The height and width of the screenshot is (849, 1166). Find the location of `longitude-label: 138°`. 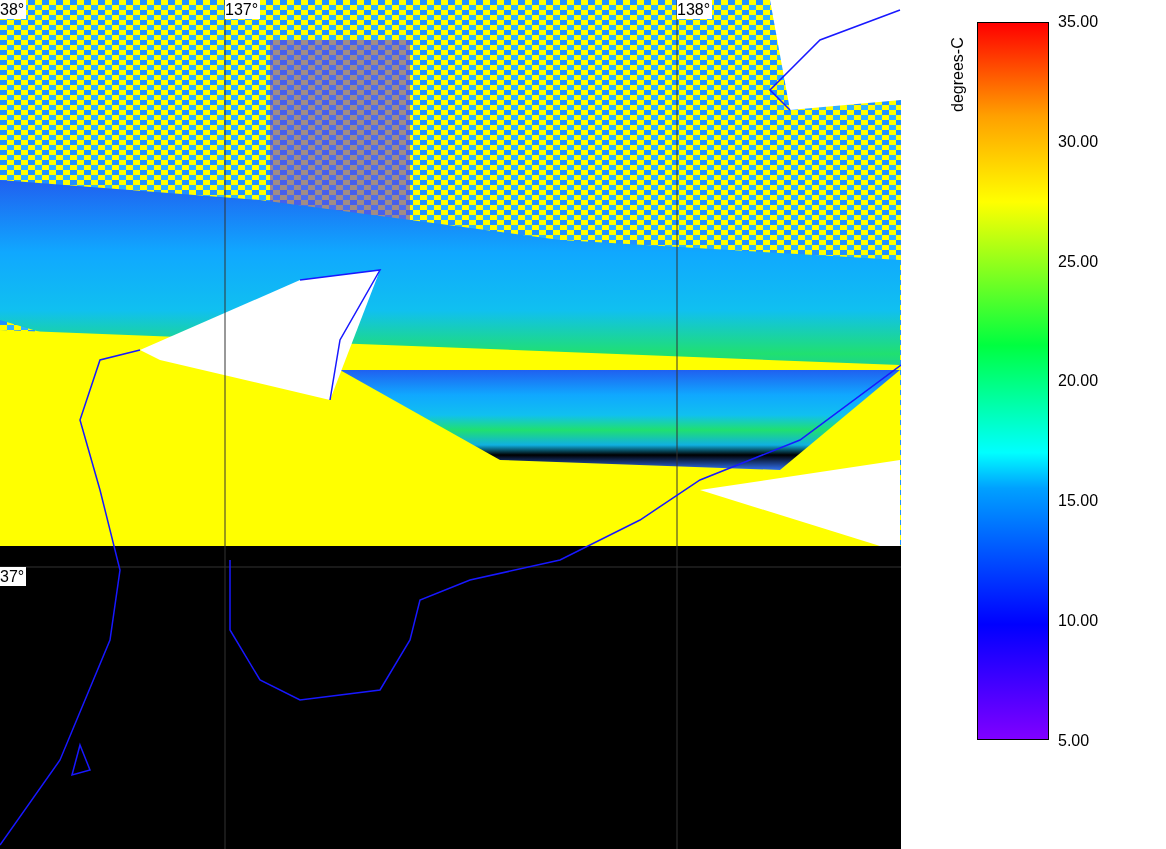

longitude-label: 138° is located at coordinates (695, 9).